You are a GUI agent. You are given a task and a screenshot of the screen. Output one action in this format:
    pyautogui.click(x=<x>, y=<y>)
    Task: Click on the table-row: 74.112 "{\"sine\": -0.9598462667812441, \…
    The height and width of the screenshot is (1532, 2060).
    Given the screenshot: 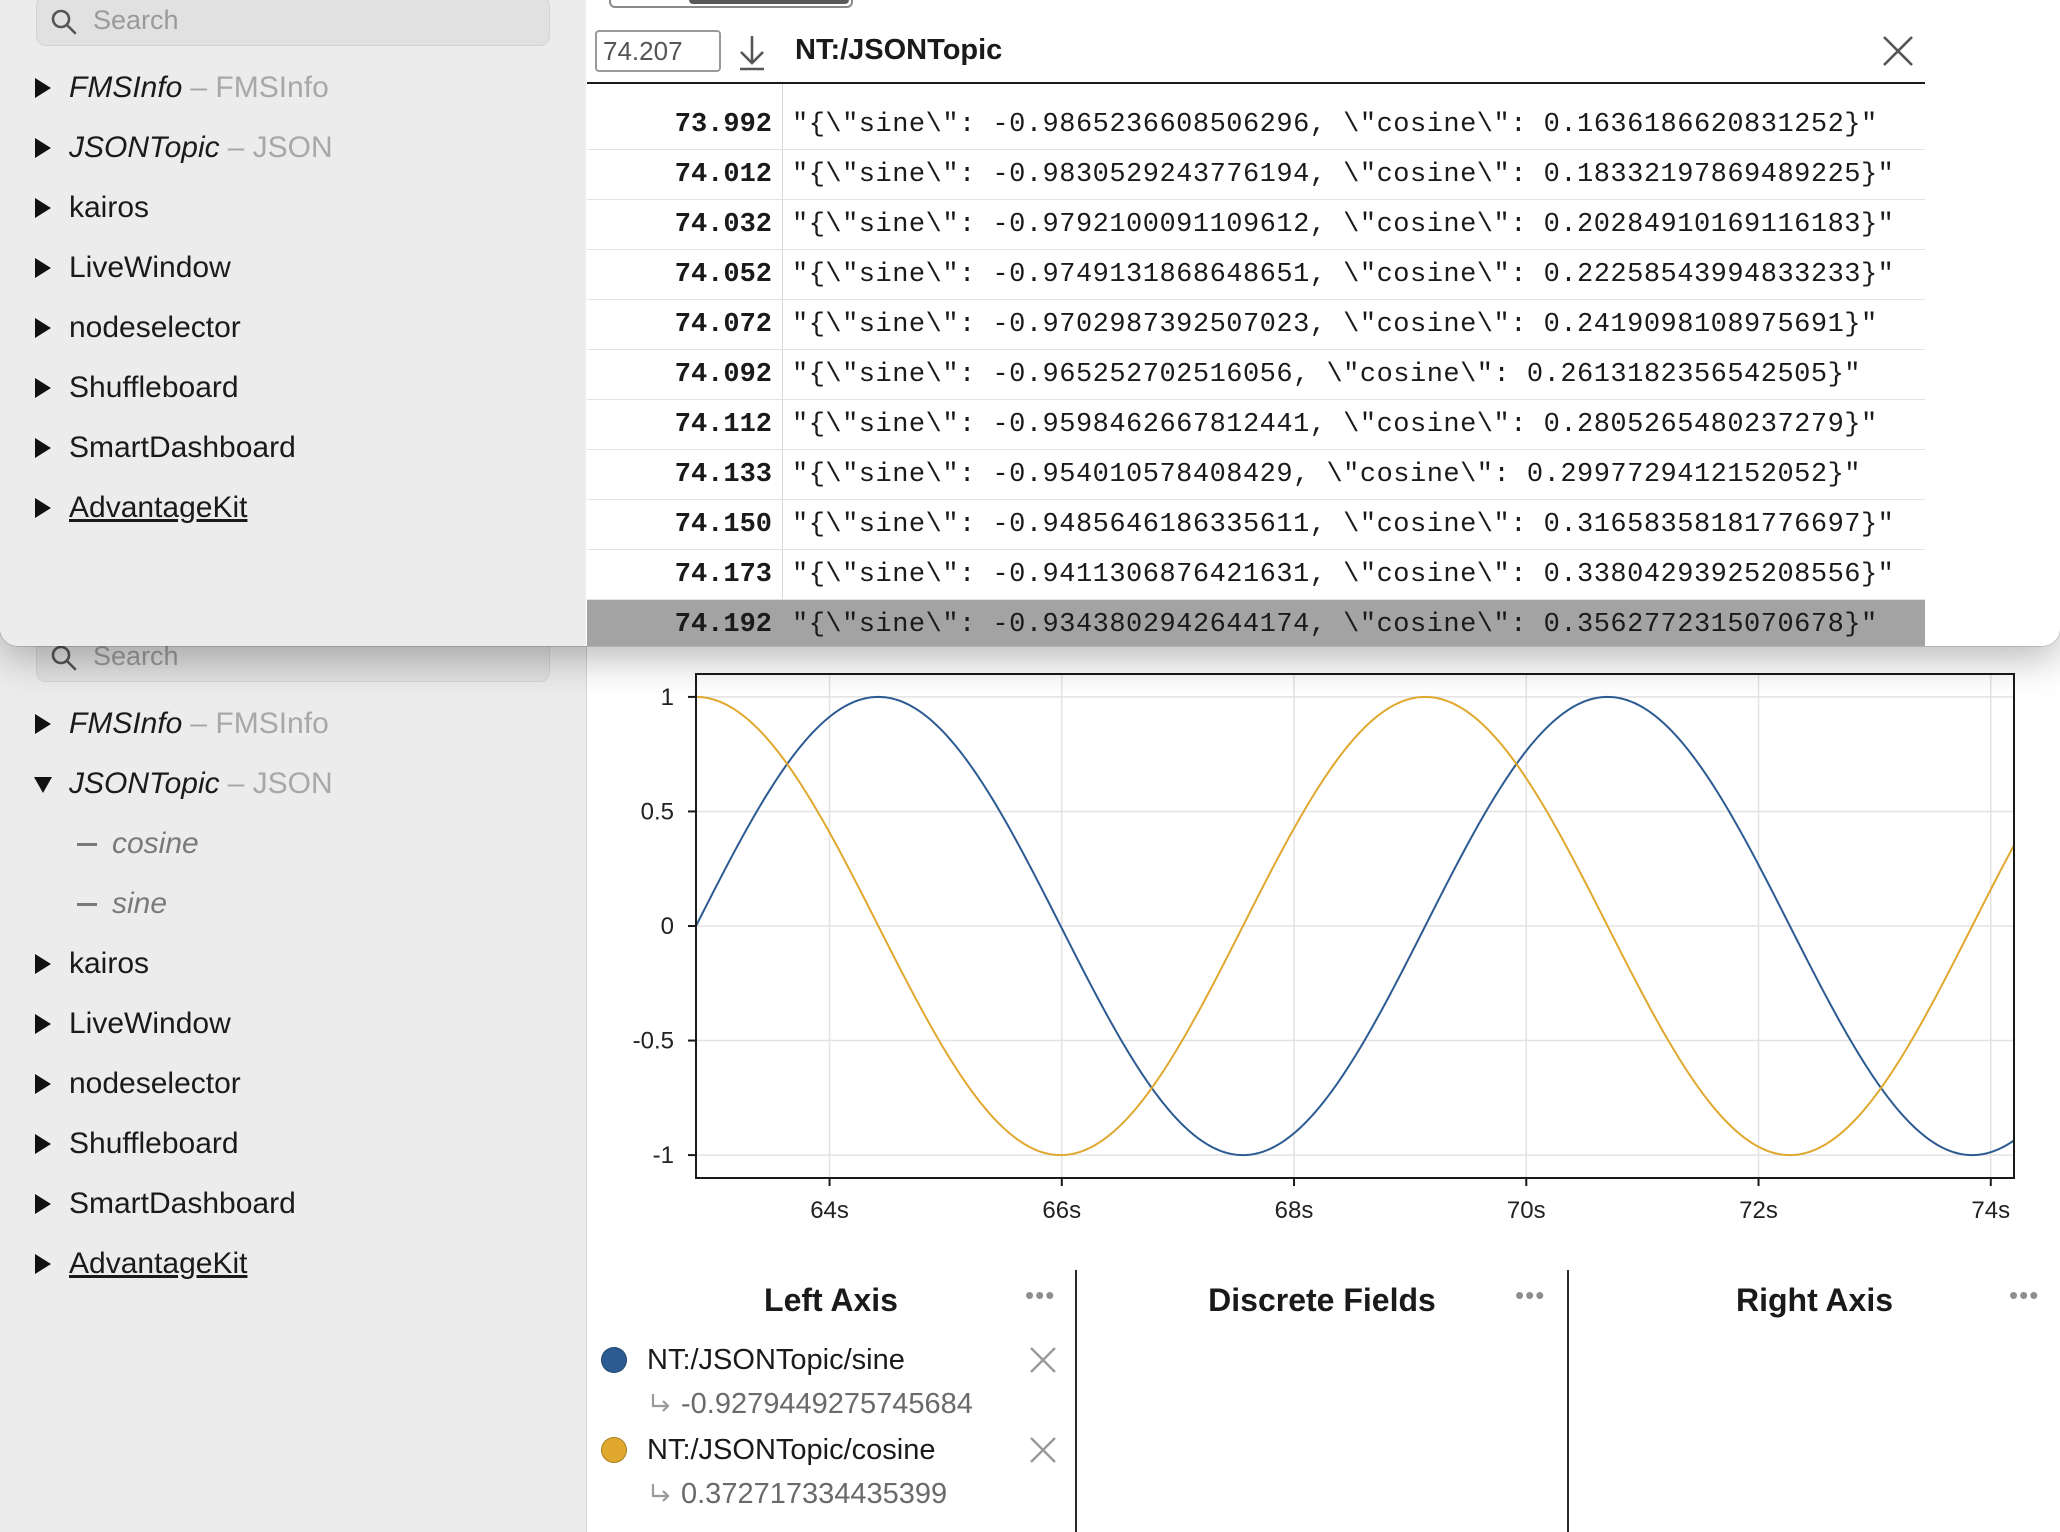 What is the action you would take?
    pyautogui.click(x=1256, y=425)
    